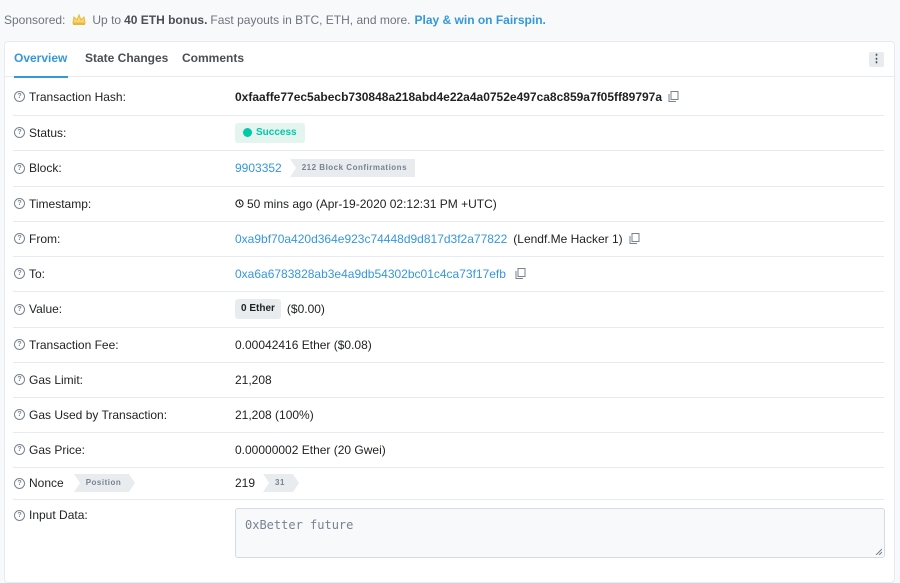 This screenshot has height=583, width=900. I want to click on nonce-value: 219, so click(245, 483).